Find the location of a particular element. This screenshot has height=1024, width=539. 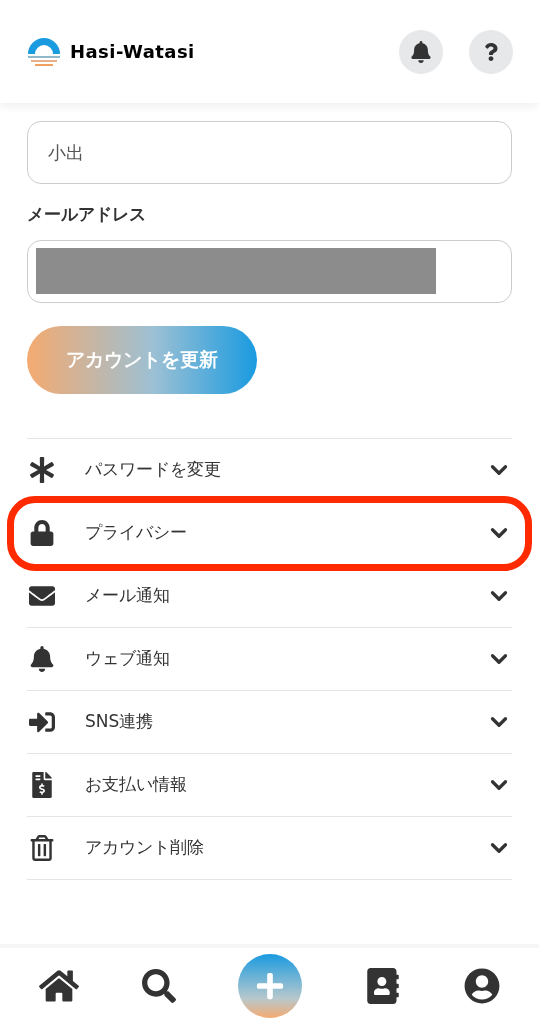

settings-label: お支払い情報 is located at coordinates (136, 784).